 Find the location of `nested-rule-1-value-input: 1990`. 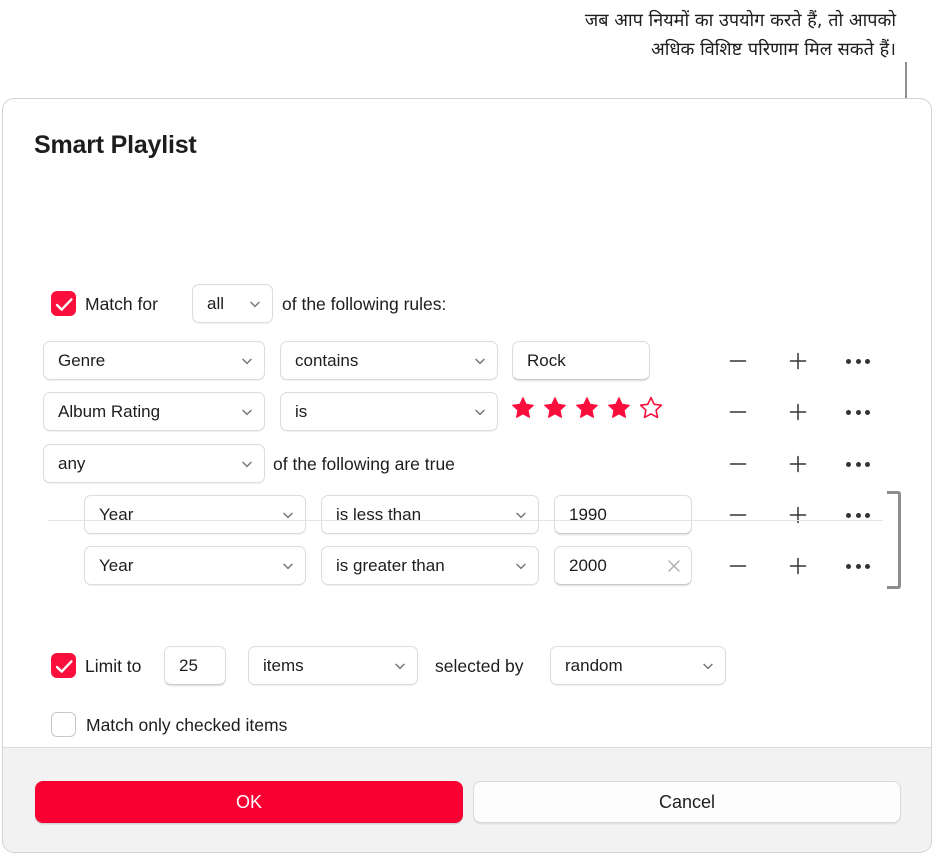

nested-rule-1-value-input: 1990 is located at coordinates (623, 514).